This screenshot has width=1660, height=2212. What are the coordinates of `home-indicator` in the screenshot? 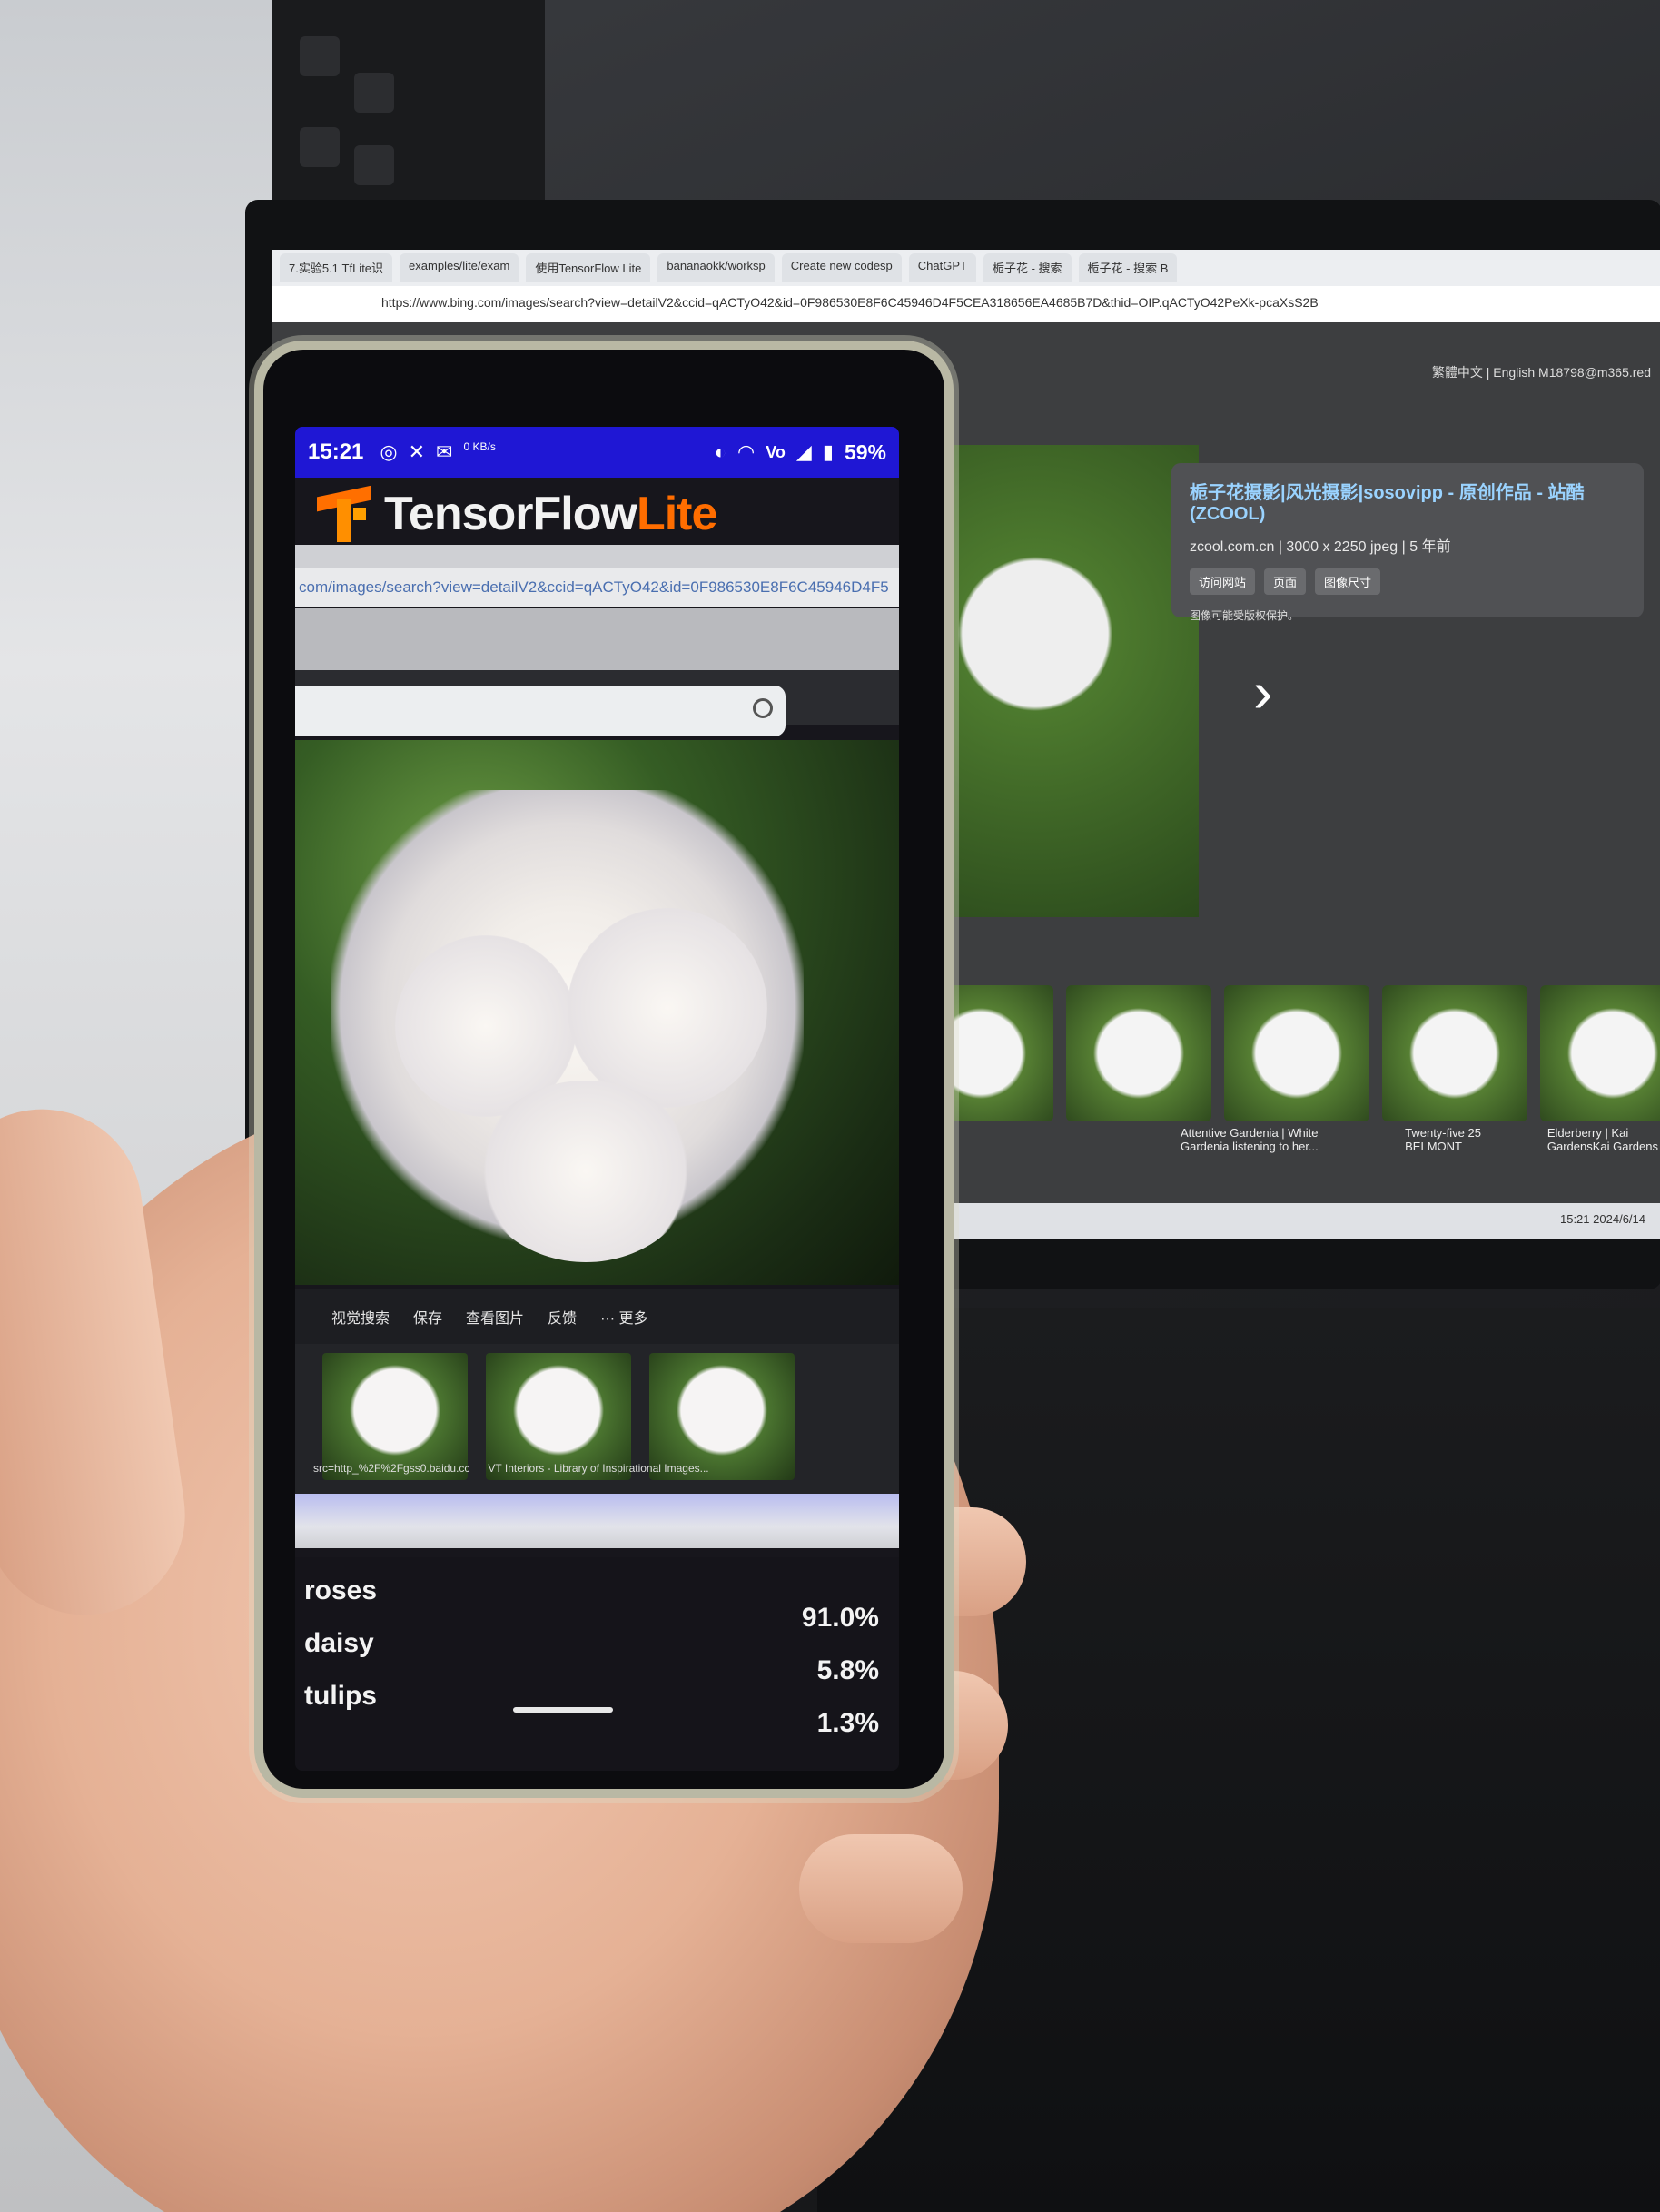 It's located at (563, 1710).